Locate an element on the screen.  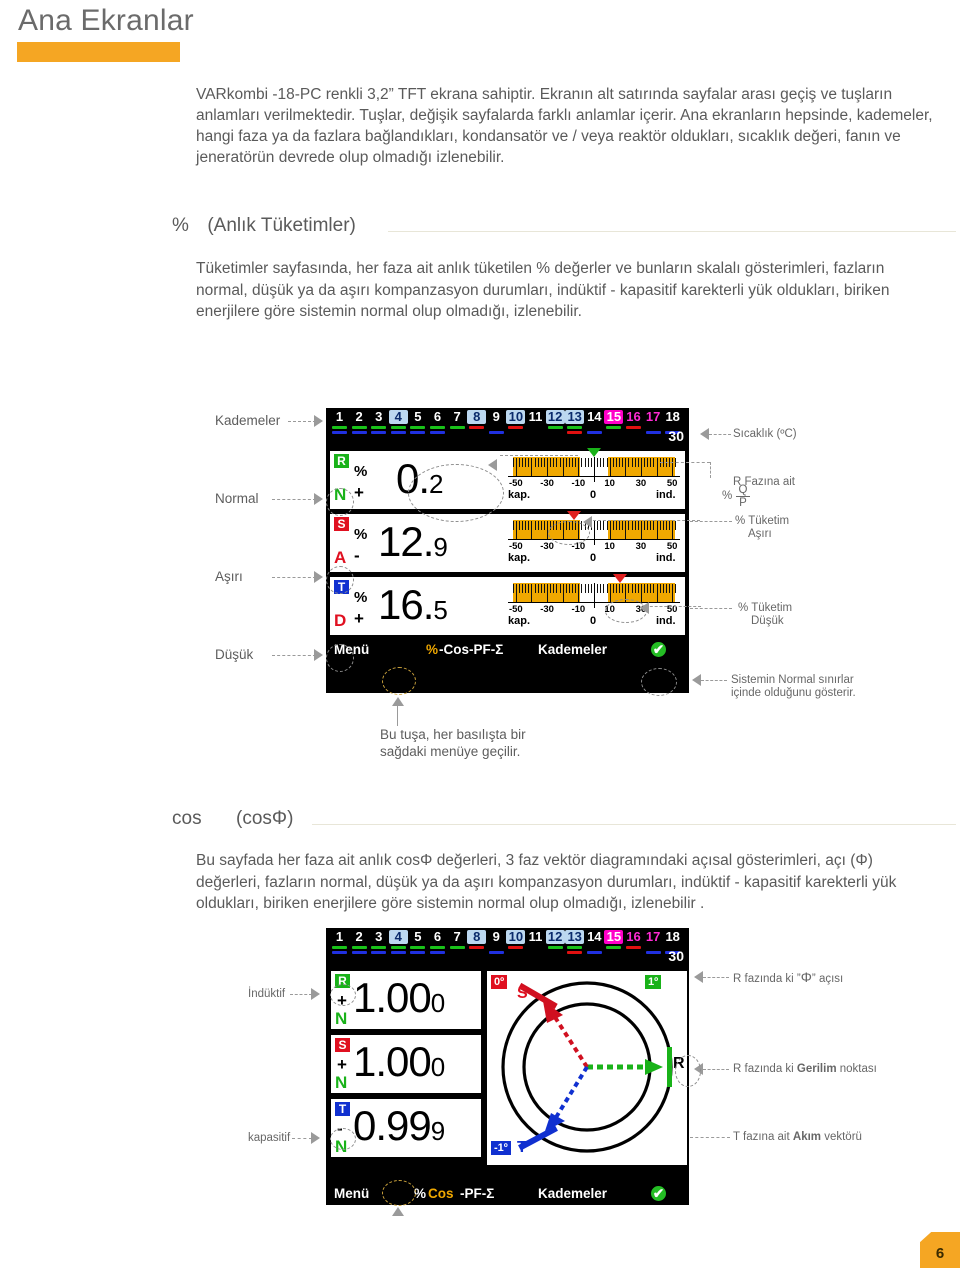
nav2-ok-status-icon: ✔ is located at coordinates (658, 1193).